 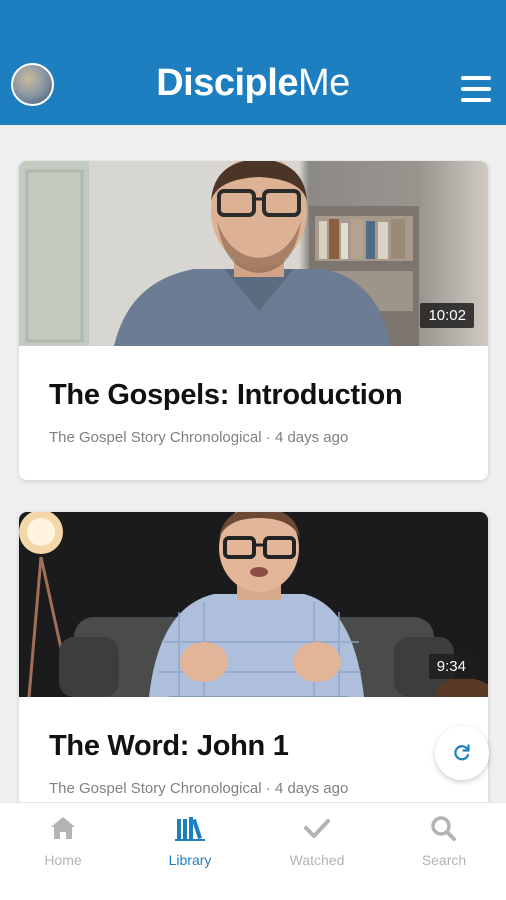 What do you see at coordinates (444, 830) in the screenshot?
I see `search-icon` at bounding box center [444, 830].